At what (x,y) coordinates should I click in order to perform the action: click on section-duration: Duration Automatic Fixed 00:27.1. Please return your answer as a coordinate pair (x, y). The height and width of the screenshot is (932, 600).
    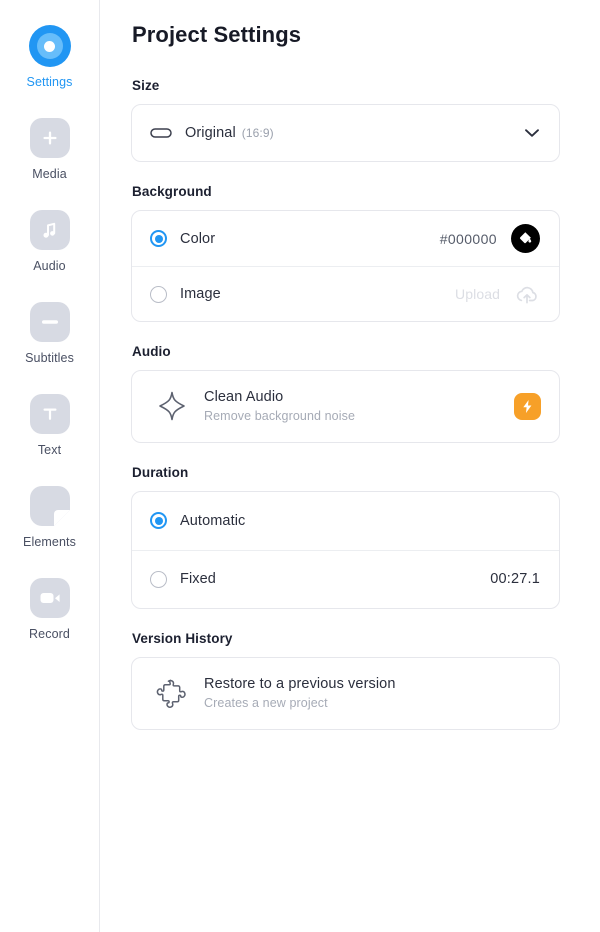
    Looking at the image, I should click on (345, 537).